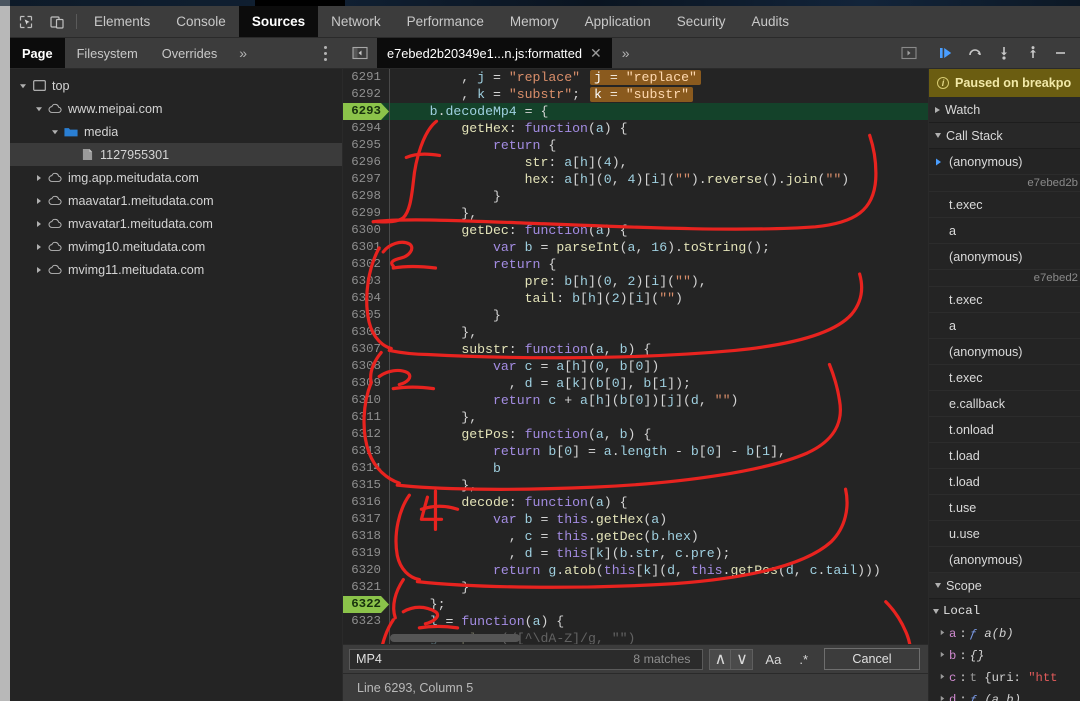 The height and width of the screenshot is (701, 1080). What do you see at coordinates (742, 659) in the screenshot?
I see `search-next-button: ∨` at bounding box center [742, 659].